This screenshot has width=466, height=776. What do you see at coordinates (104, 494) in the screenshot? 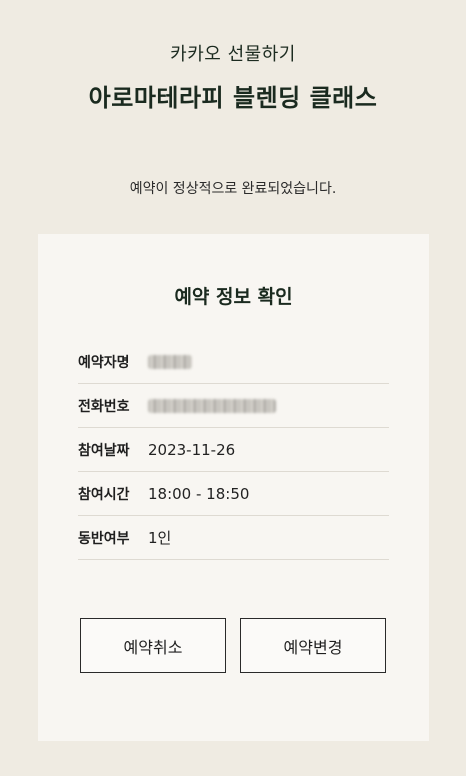
I see `info-label: 참여시간` at bounding box center [104, 494].